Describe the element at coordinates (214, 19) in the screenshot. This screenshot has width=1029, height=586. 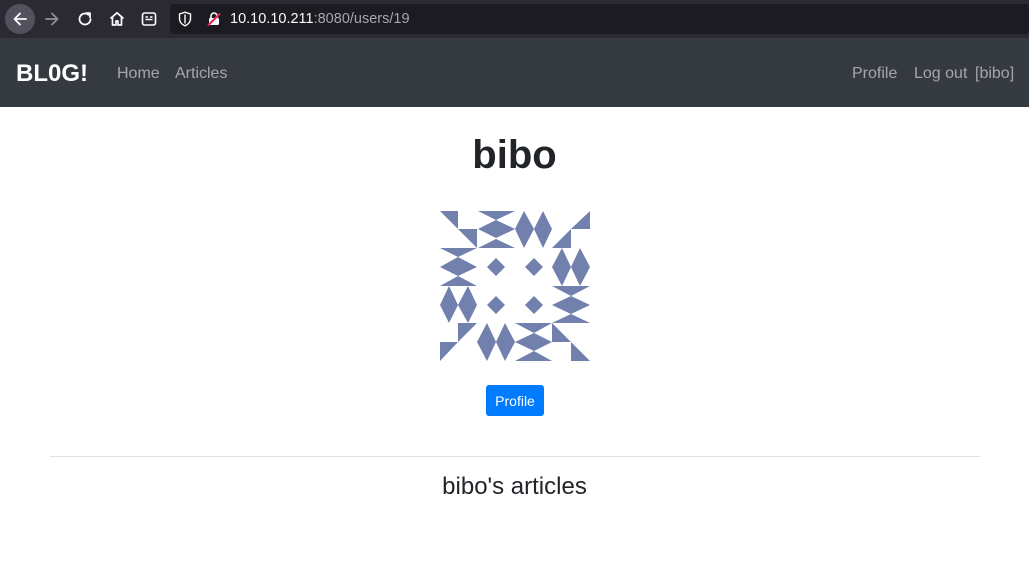
I see `insecure-lock-icon` at that location.